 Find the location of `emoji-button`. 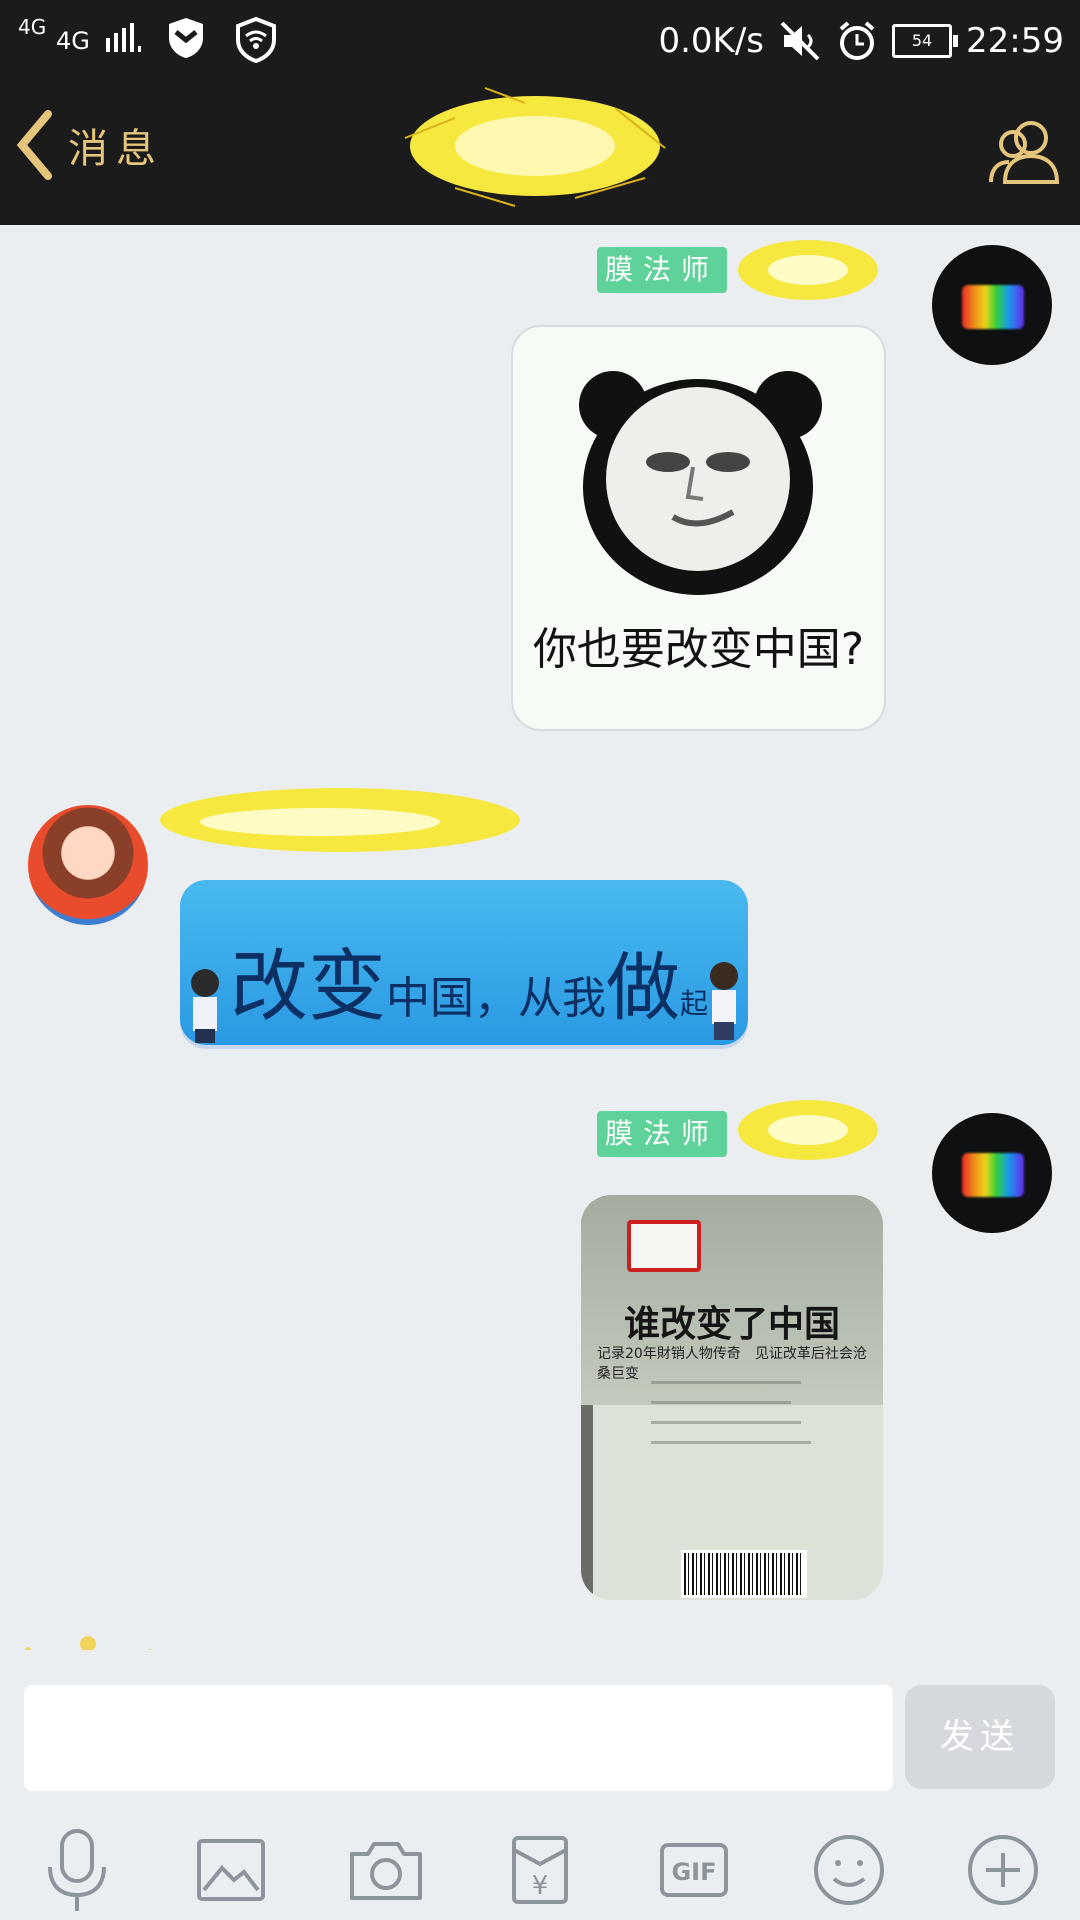

emoji-button is located at coordinates (849, 1870).